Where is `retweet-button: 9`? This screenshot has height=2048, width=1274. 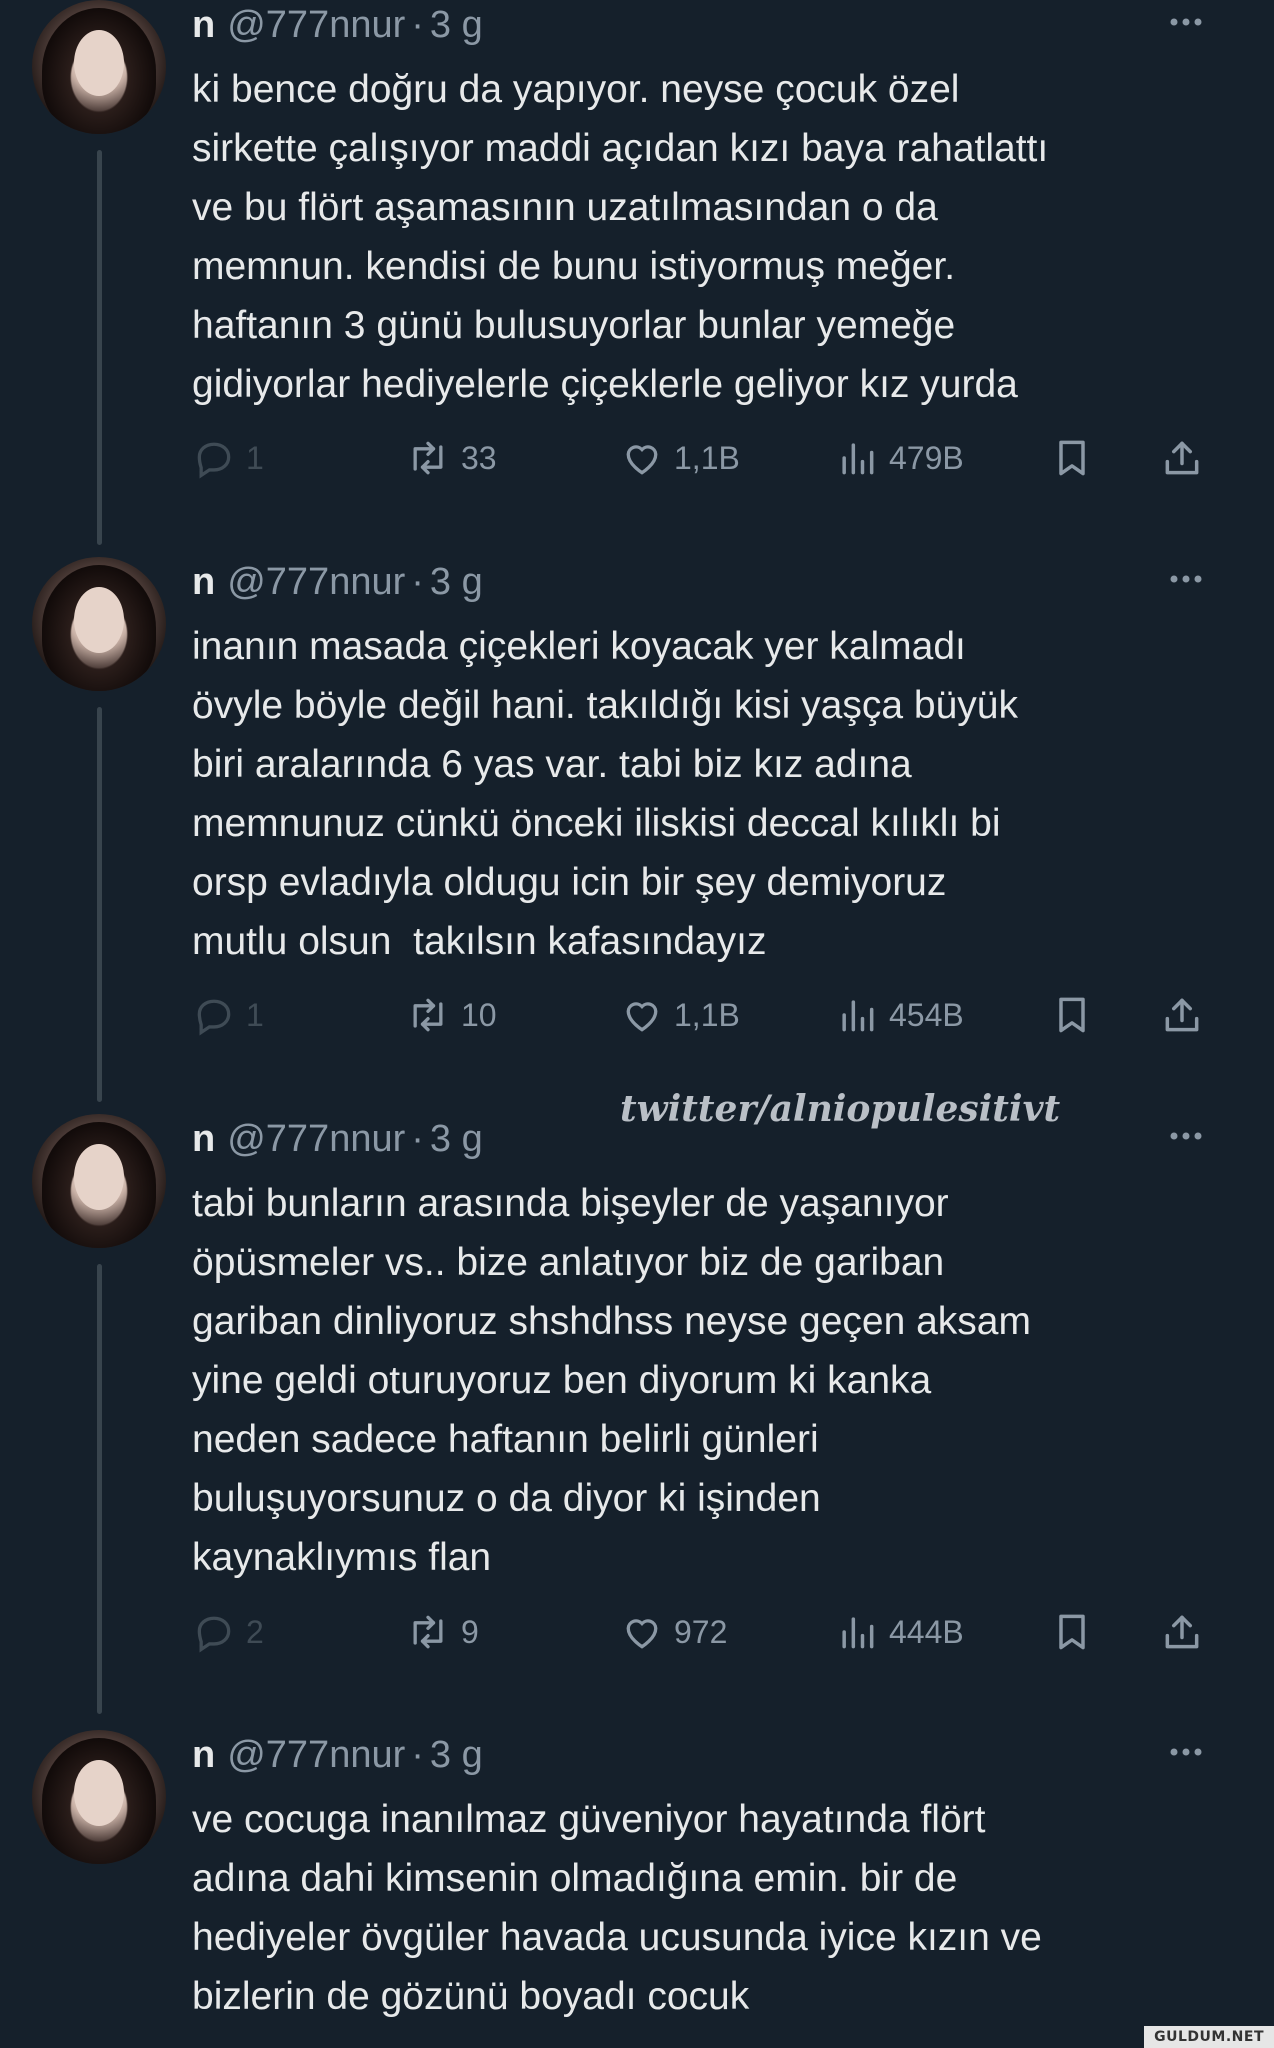 retweet-button: 9 is located at coordinates (442, 1632).